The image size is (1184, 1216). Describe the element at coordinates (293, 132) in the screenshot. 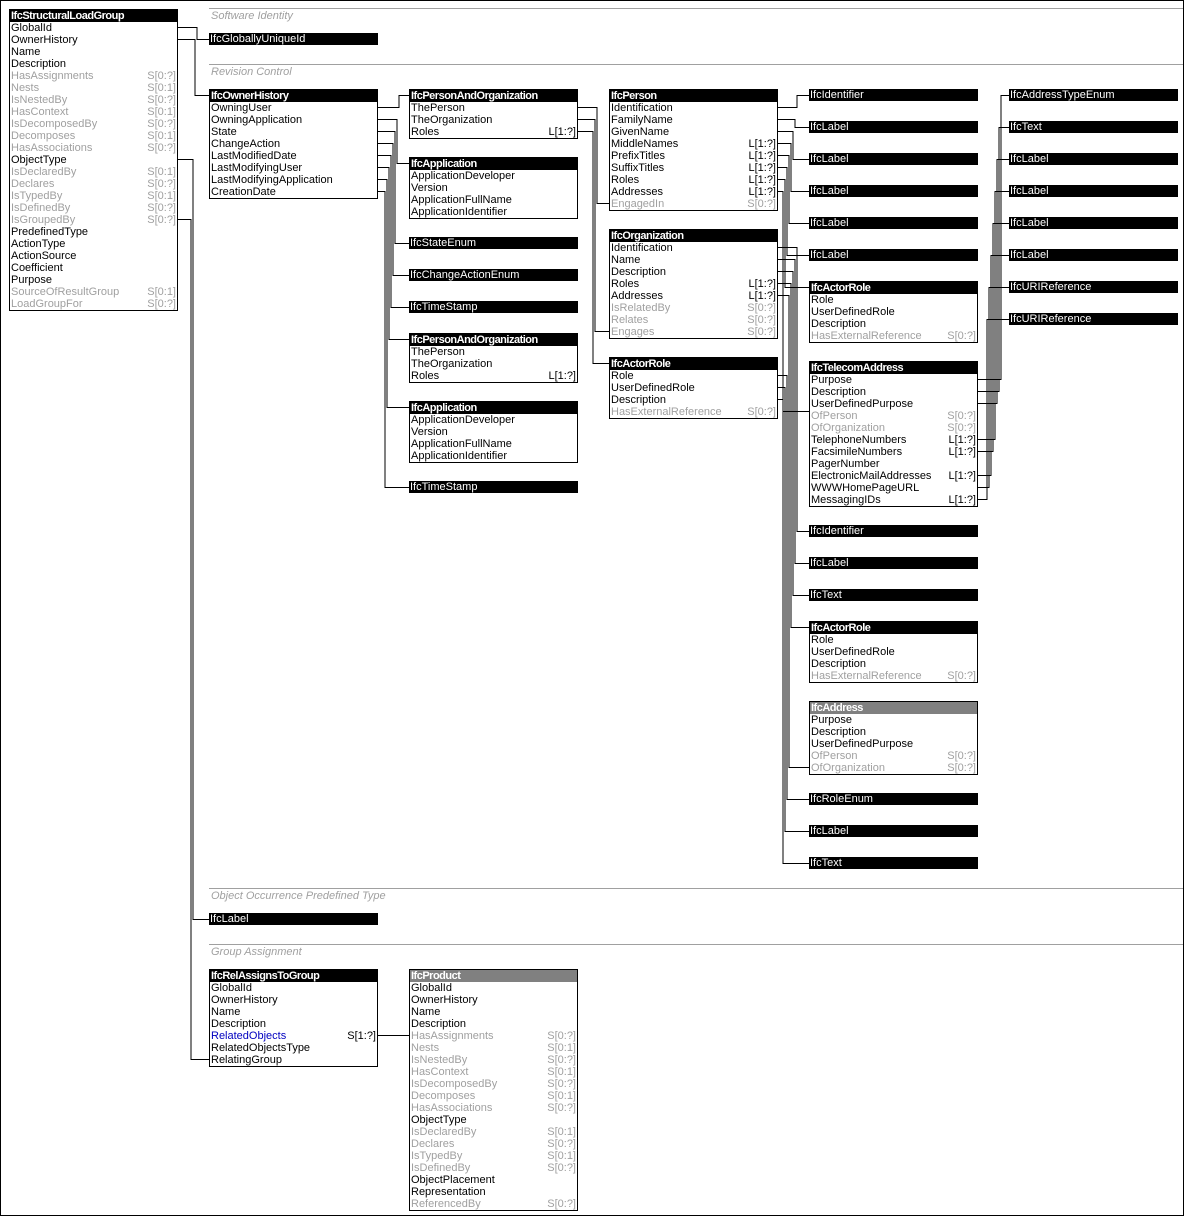

I see `attribute-row: State` at that location.